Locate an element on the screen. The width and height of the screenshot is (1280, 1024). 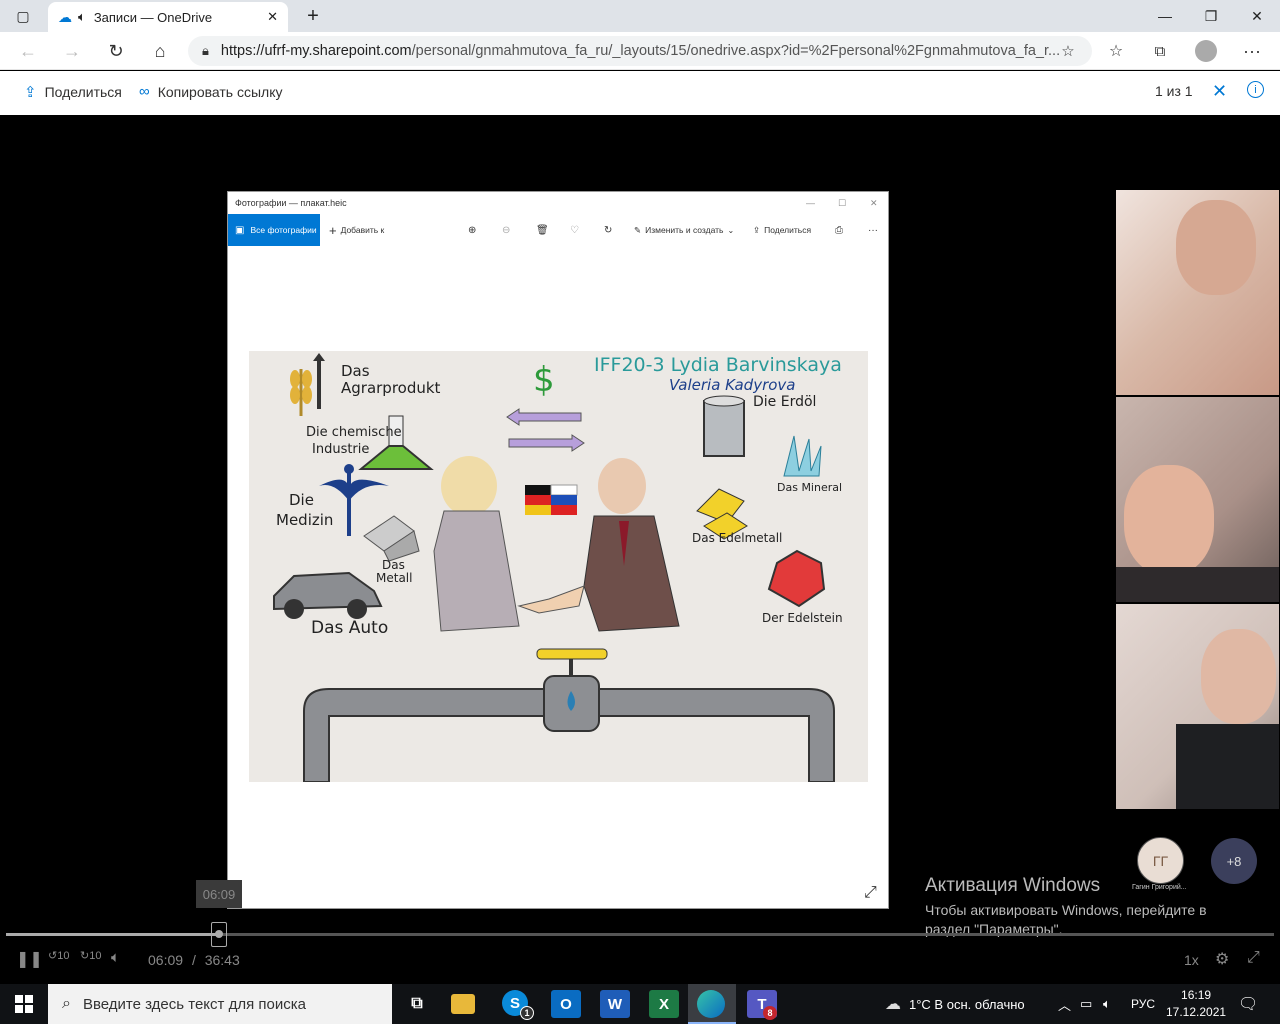
add-to-button: + Добавить к is located at coordinates (356, 230).